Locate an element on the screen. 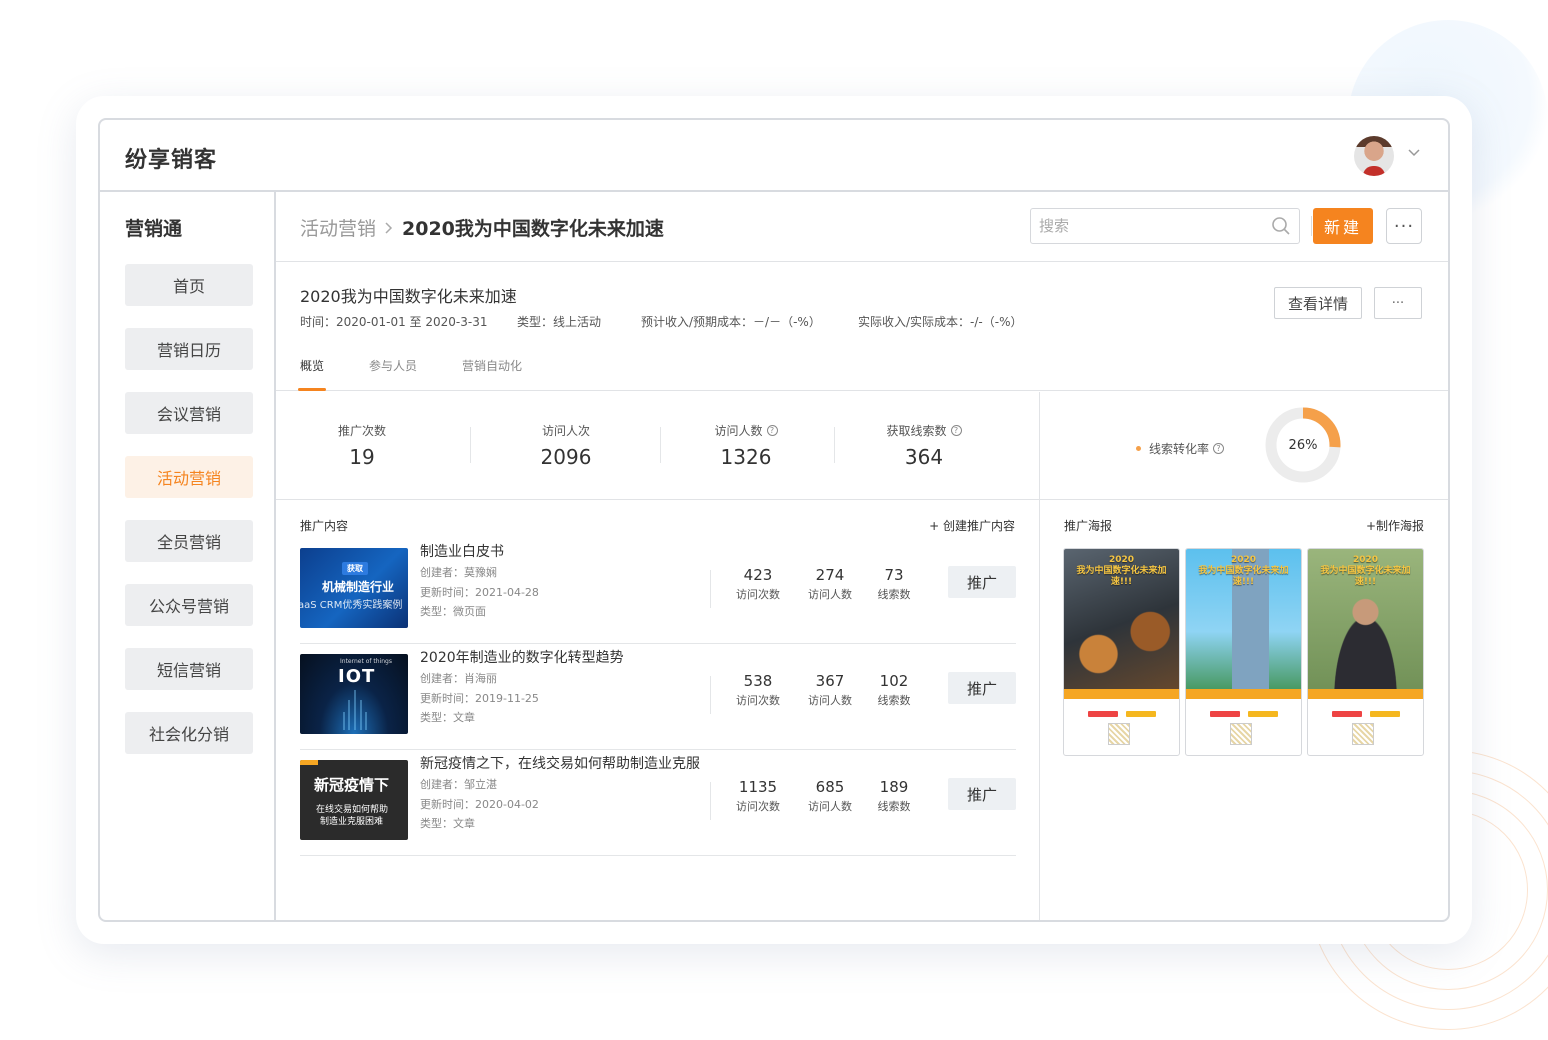 This screenshot has width=1548, height=1040. content-title: 2020年制造业的数字化转型趋势 is located at coordinates (522, 657).